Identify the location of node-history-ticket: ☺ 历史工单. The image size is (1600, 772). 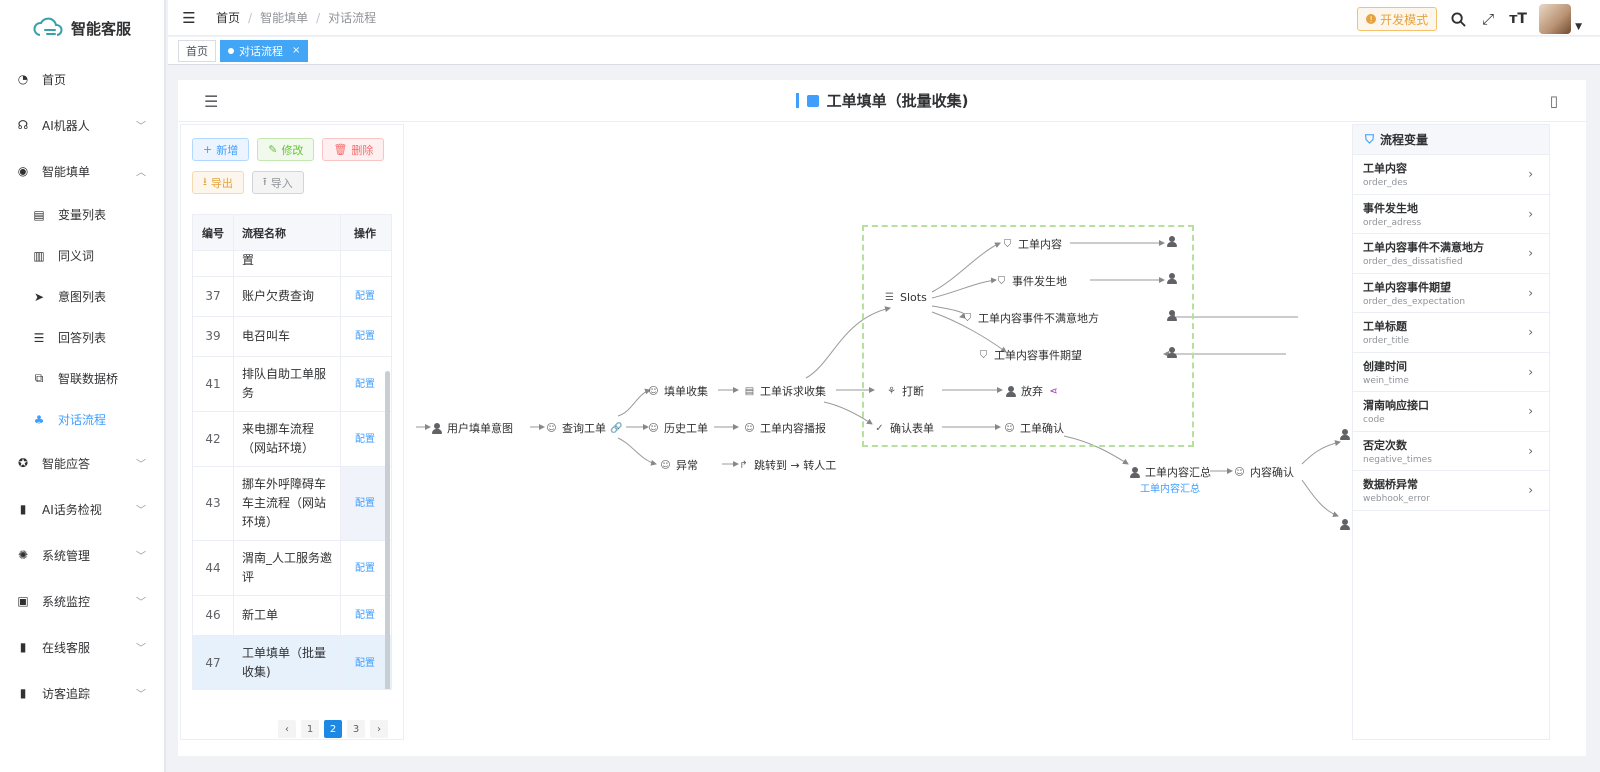
(678, 428).